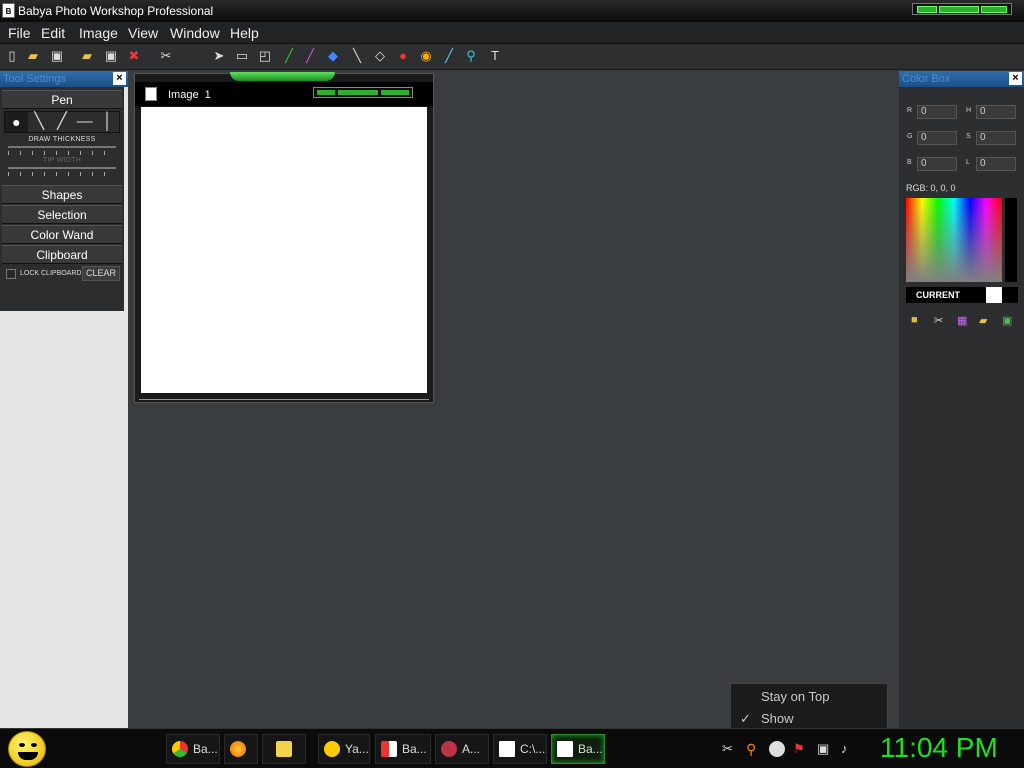  Describe the element at coordinates (963, 320) in the screenshot. I see `paste-icon: ▦` at that location.